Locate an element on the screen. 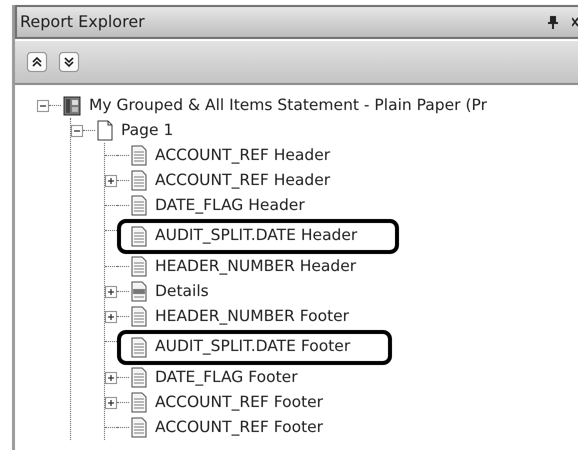  tree-item: HEADER_NUMBER Footer is located at coordinates (252, 316).